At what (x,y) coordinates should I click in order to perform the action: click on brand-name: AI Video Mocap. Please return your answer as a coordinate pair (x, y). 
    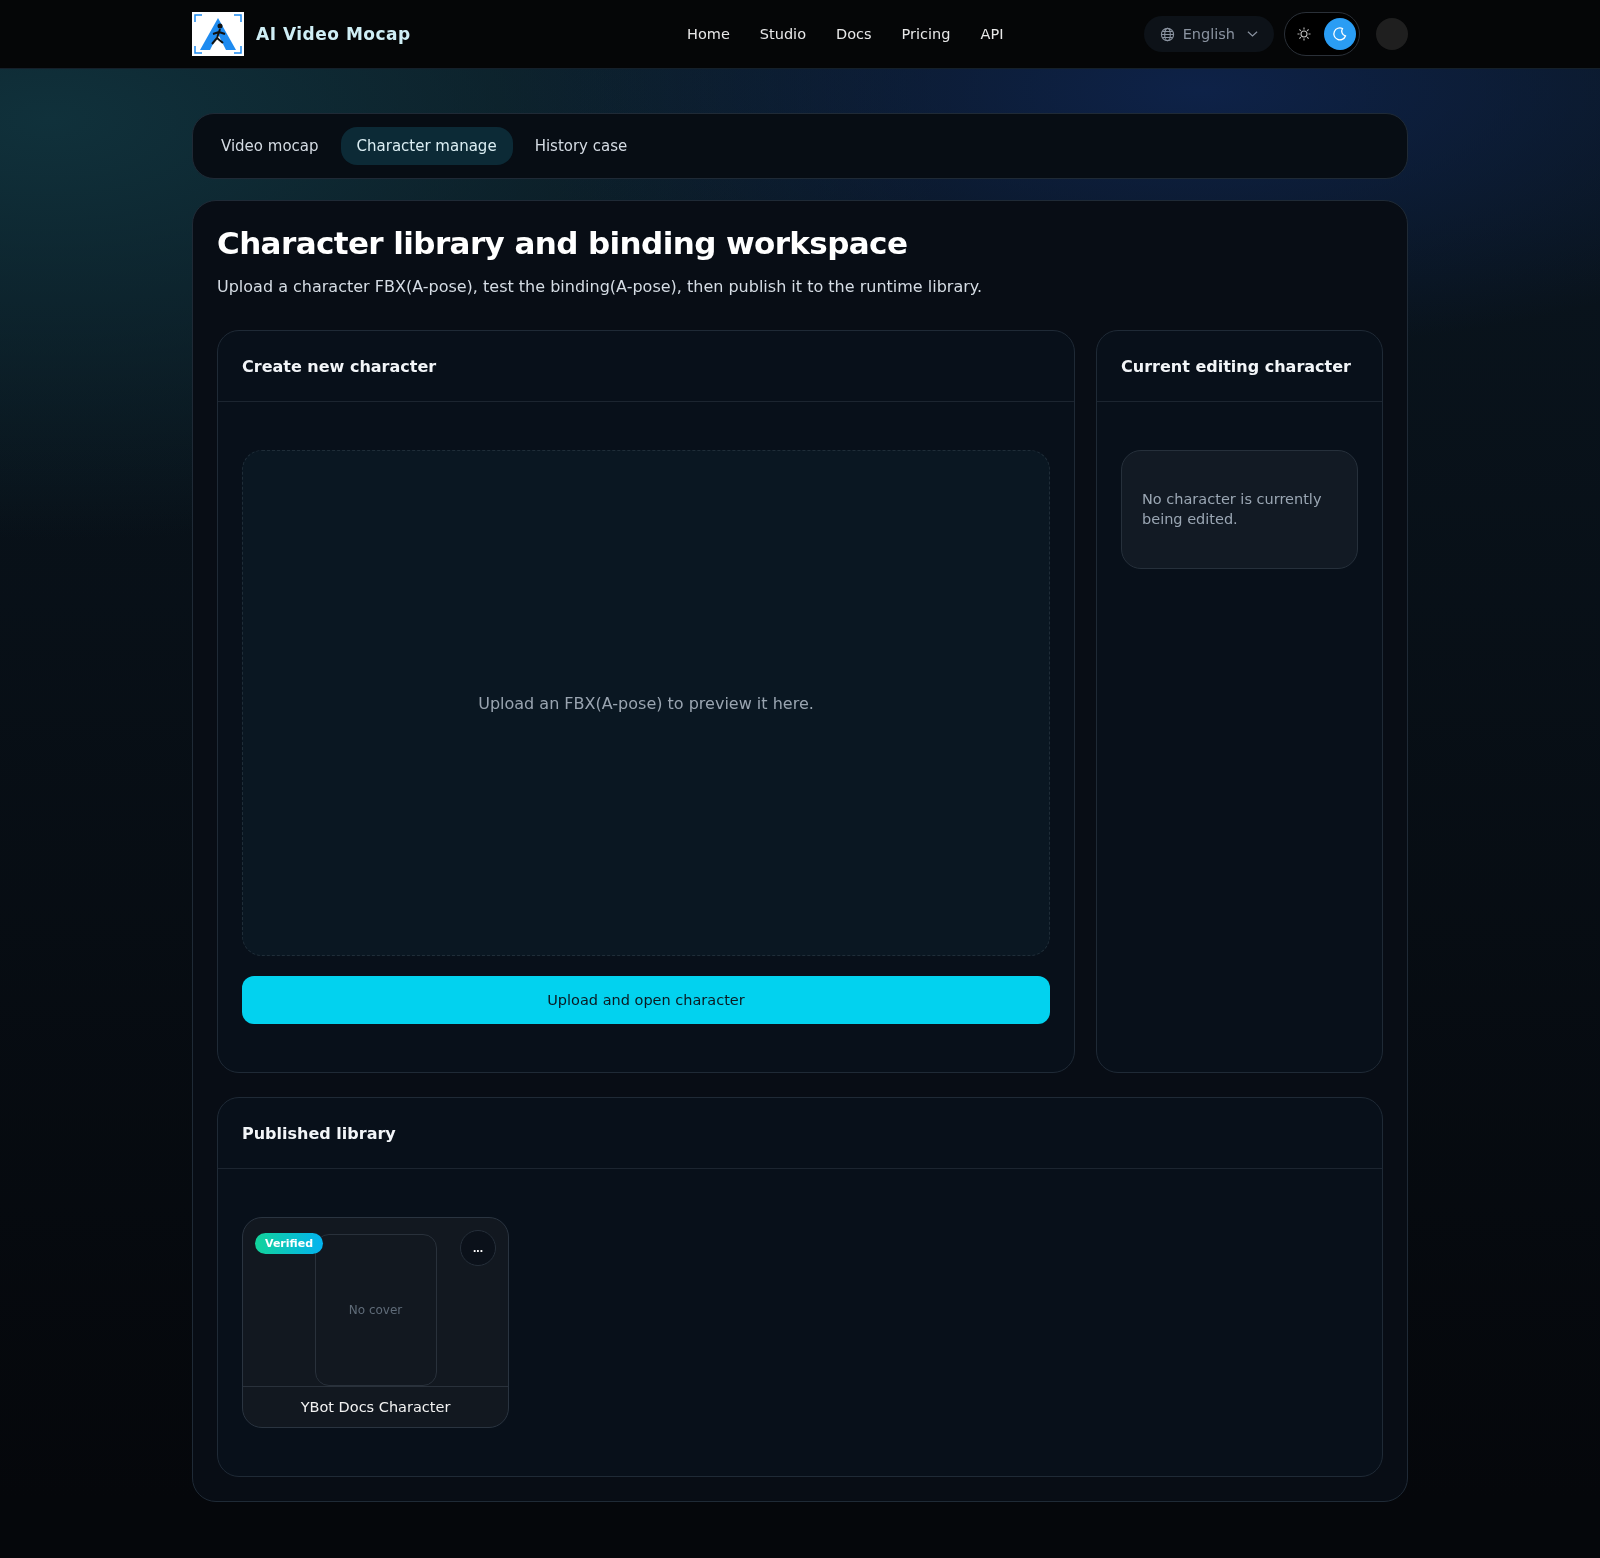
    Looking at the image, I should click on (333, 34).